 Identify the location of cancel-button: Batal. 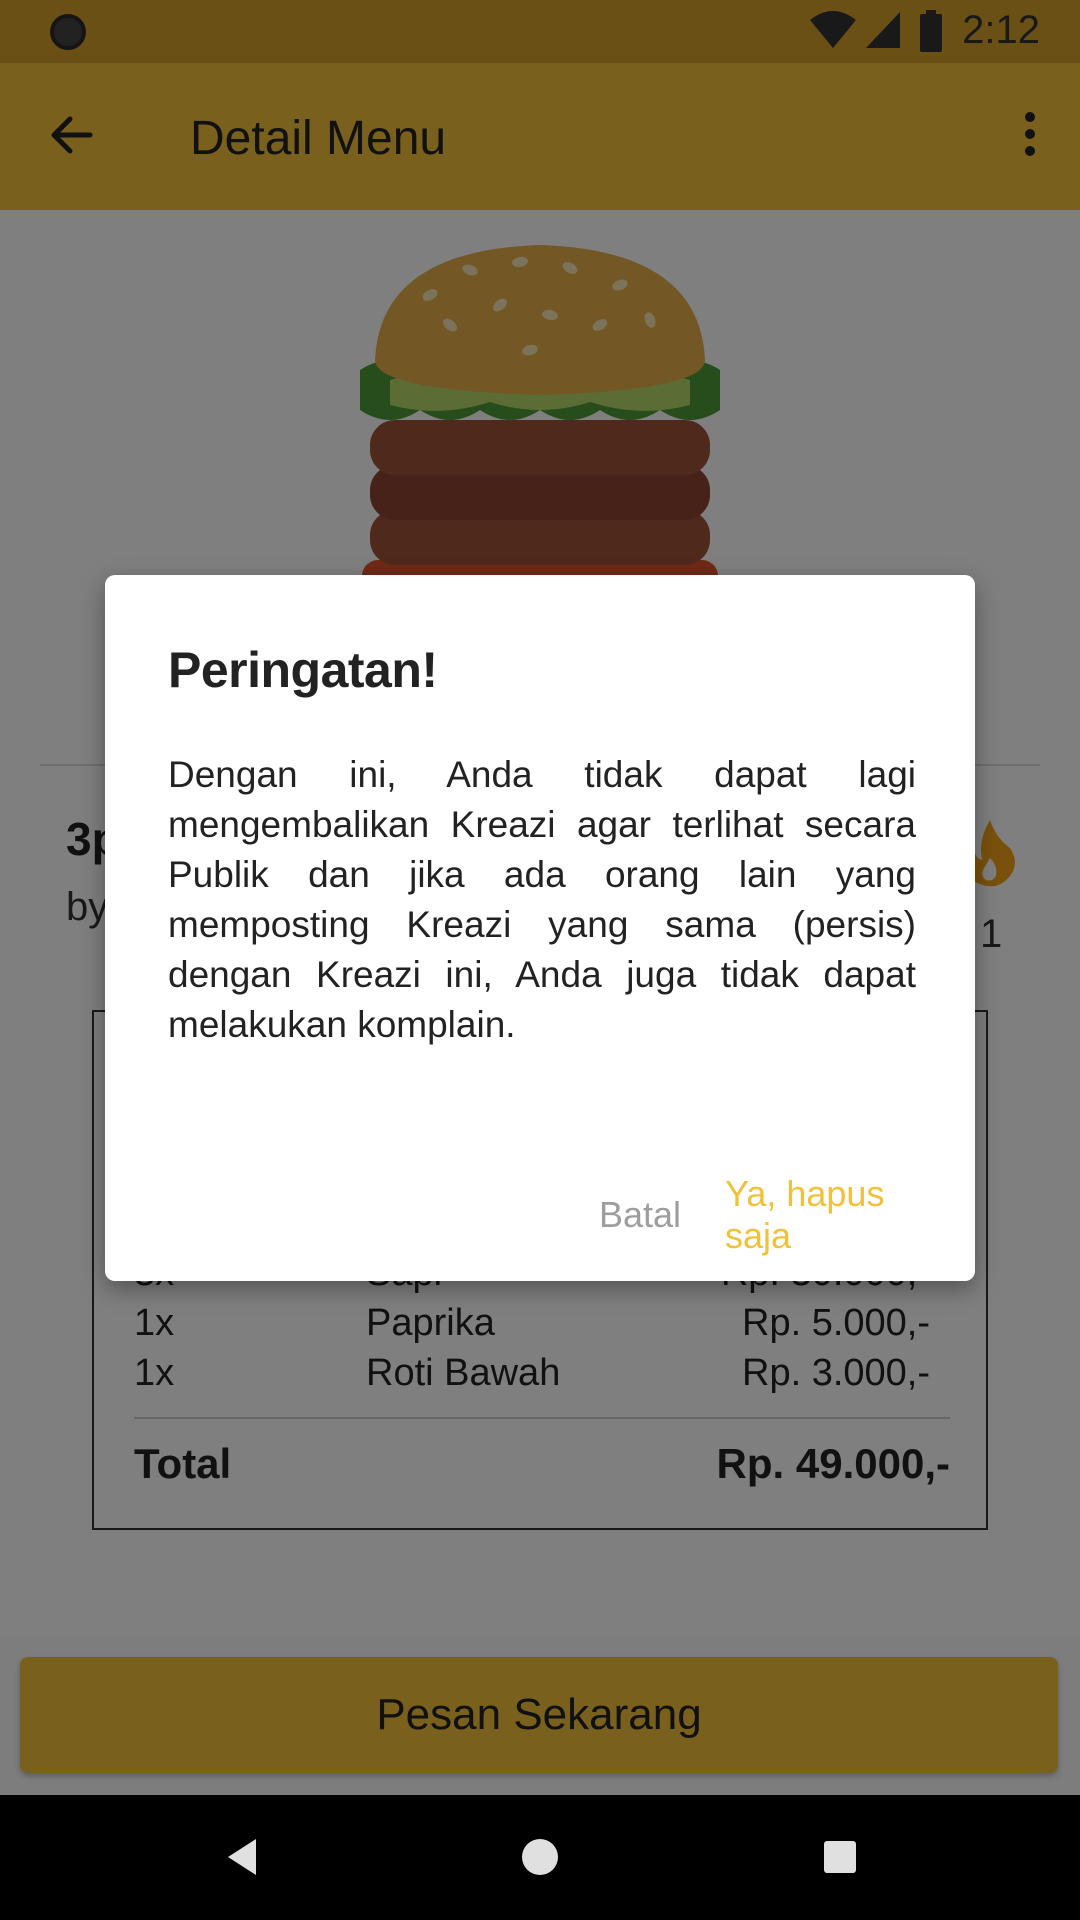
(640, 1215).